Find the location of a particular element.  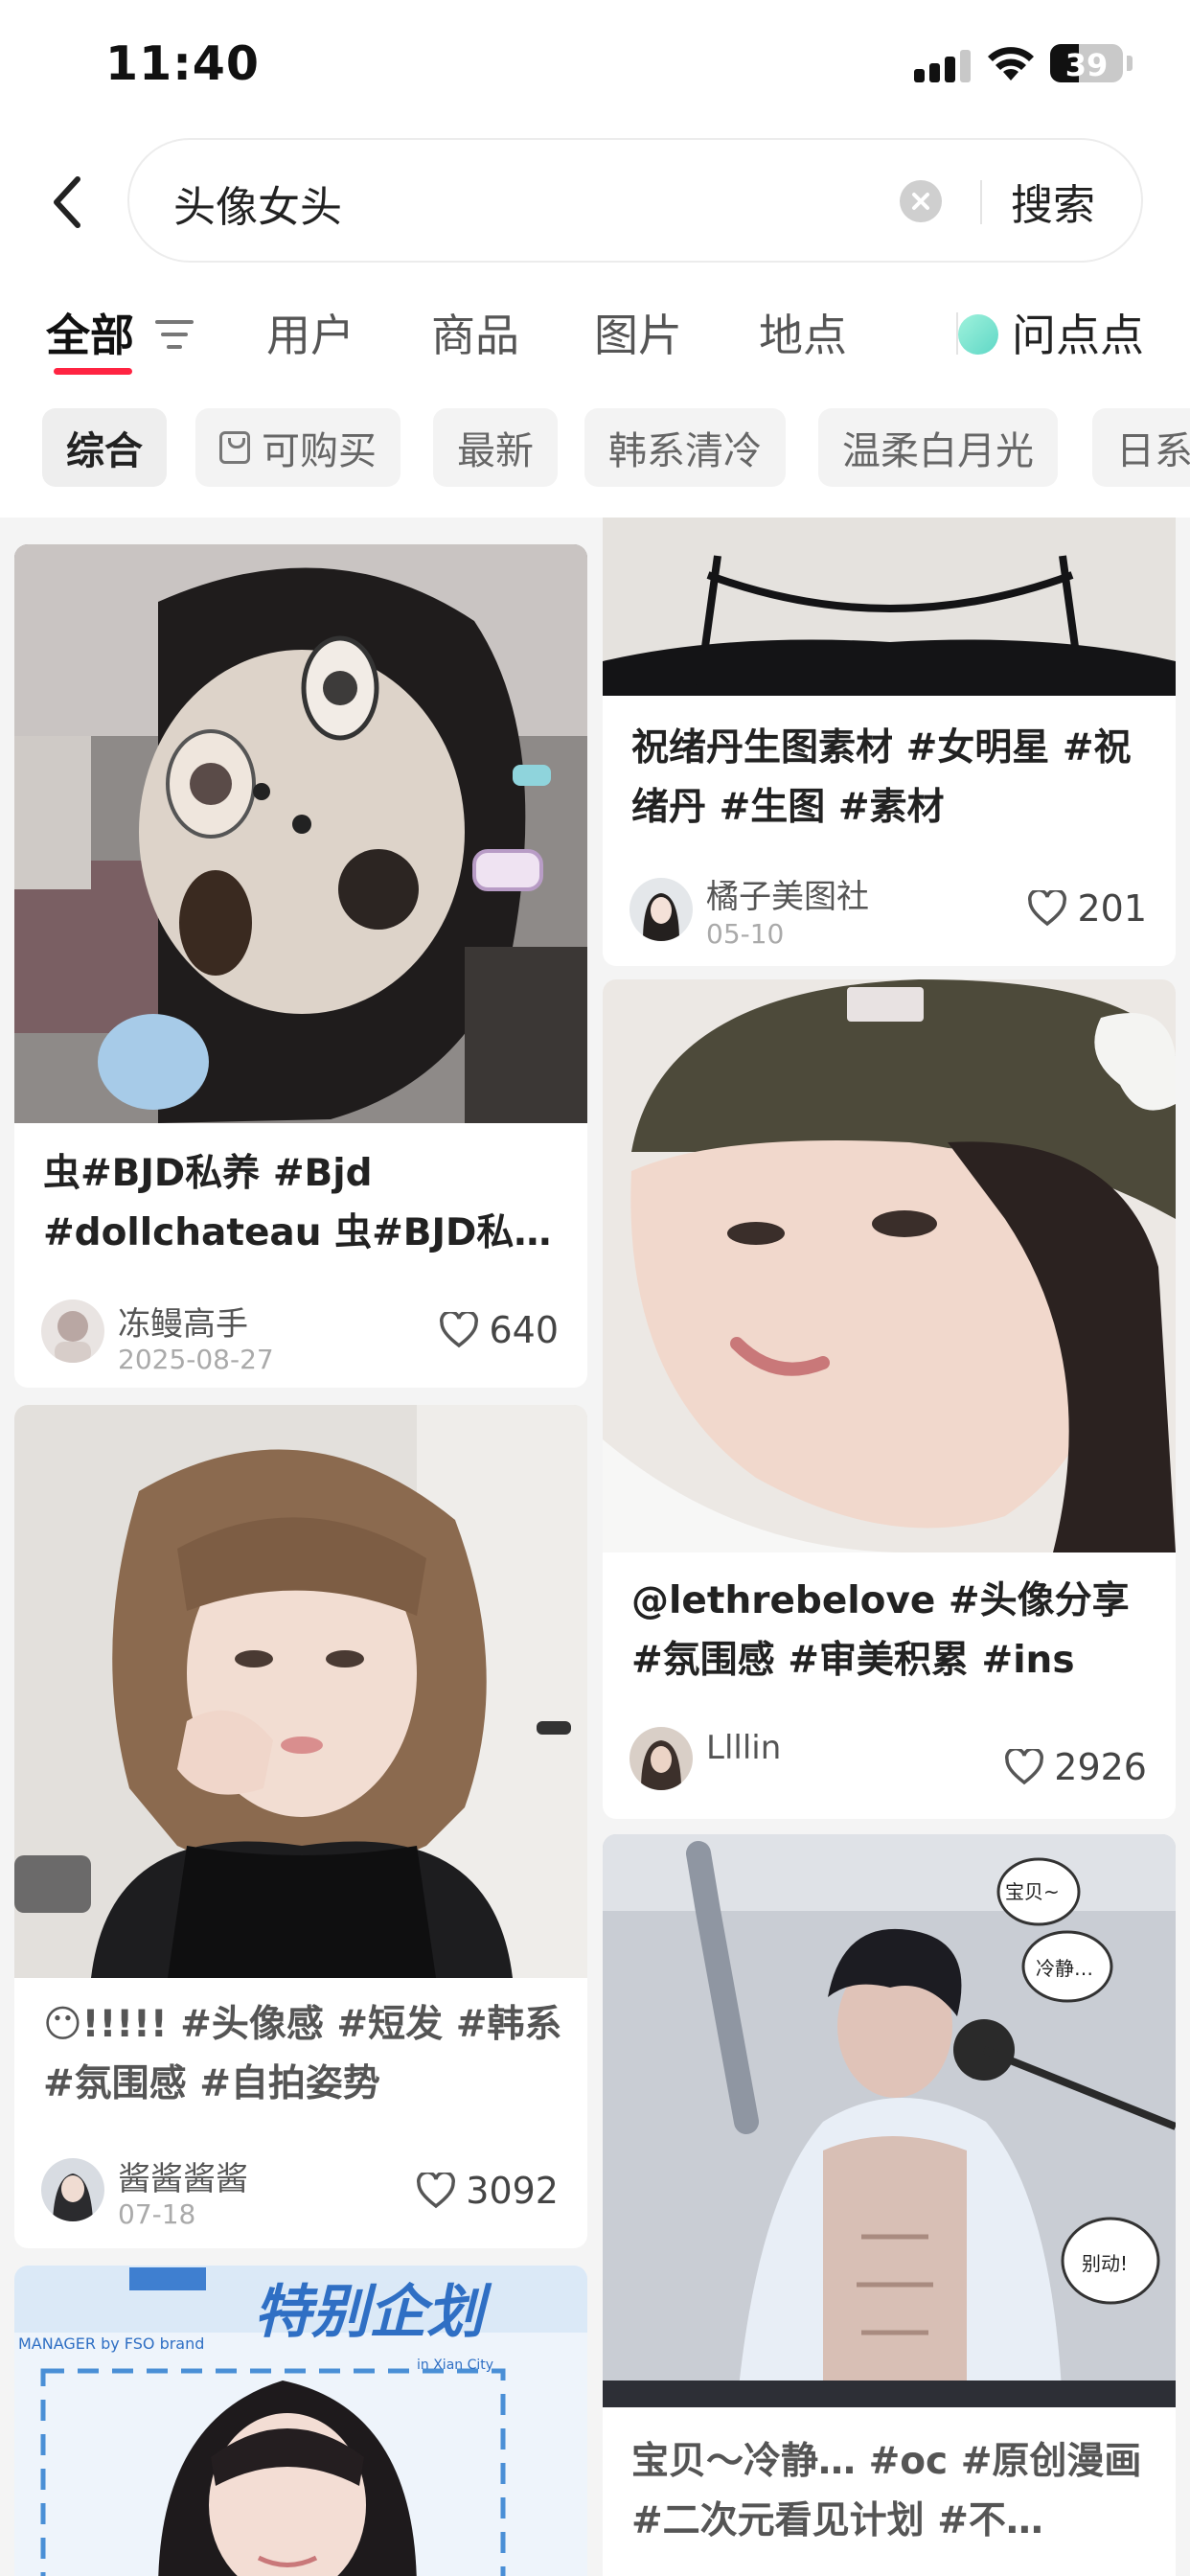

note-date: 2025-08-27 is located at coordinates (196, 1359).